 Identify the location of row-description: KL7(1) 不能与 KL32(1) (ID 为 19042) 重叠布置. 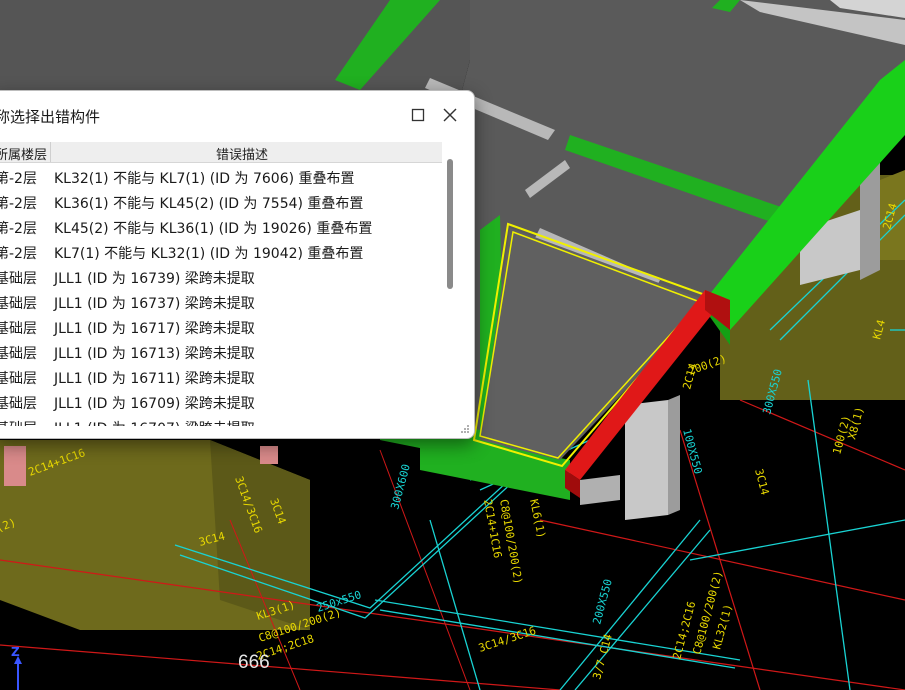
(209, 254).